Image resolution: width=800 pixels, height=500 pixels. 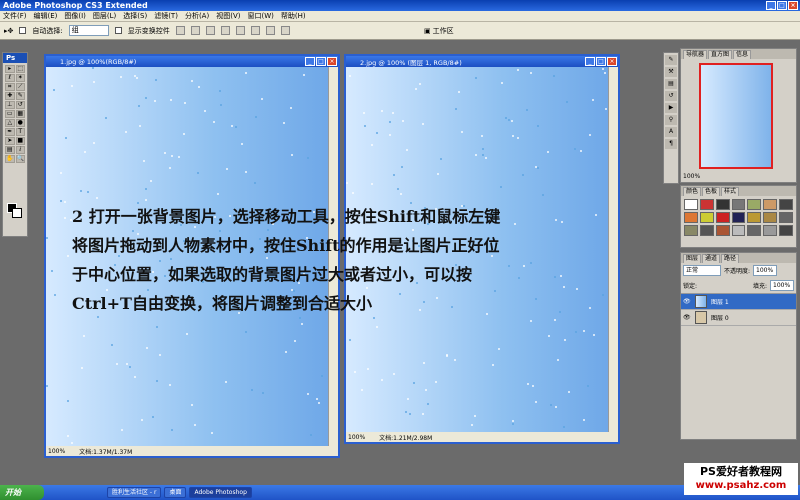 What do you see at coordinates (590, 61) in the screenshot?
I see `doc2-minimize-button: _` at bounding box center [590, 61].